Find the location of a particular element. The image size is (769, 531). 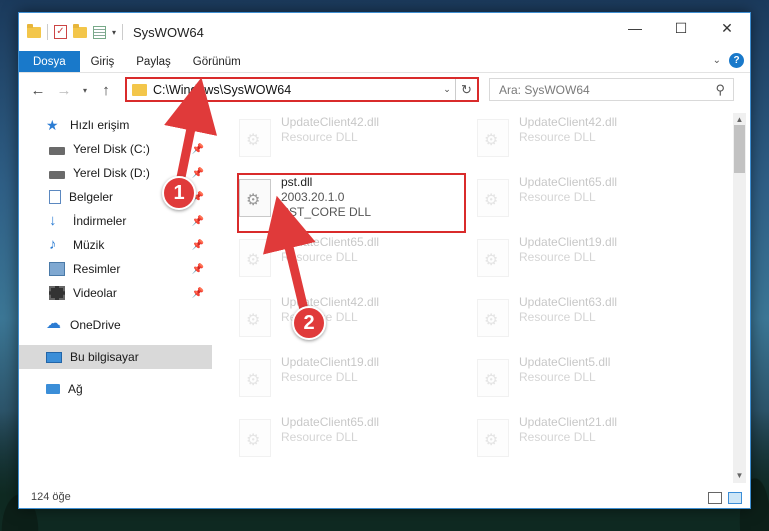

details-view-icon is located at coordinates (715, 498).